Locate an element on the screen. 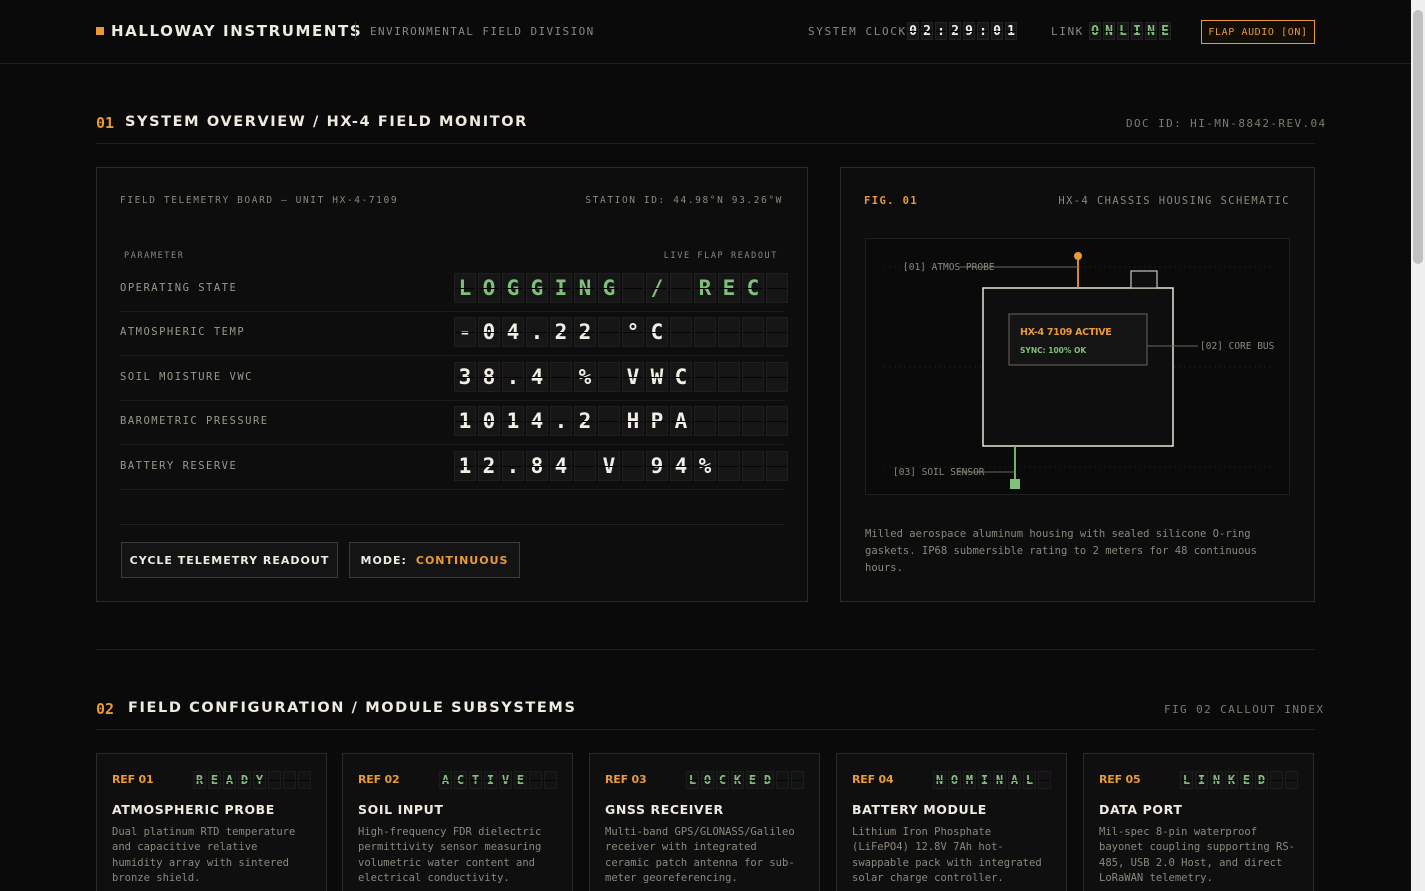 The image size is (1425, 891). module-title: DATA PORT is located at coordinates (1141, 809).